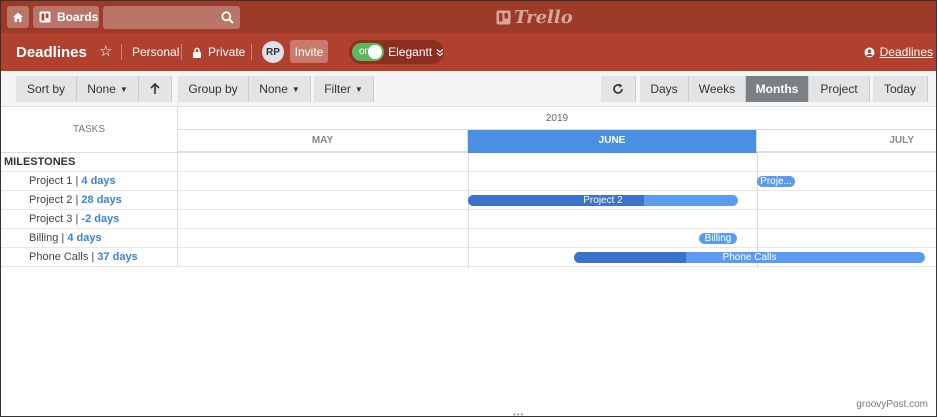  I want to click on month-header-july: JULY, so click(846, 141).